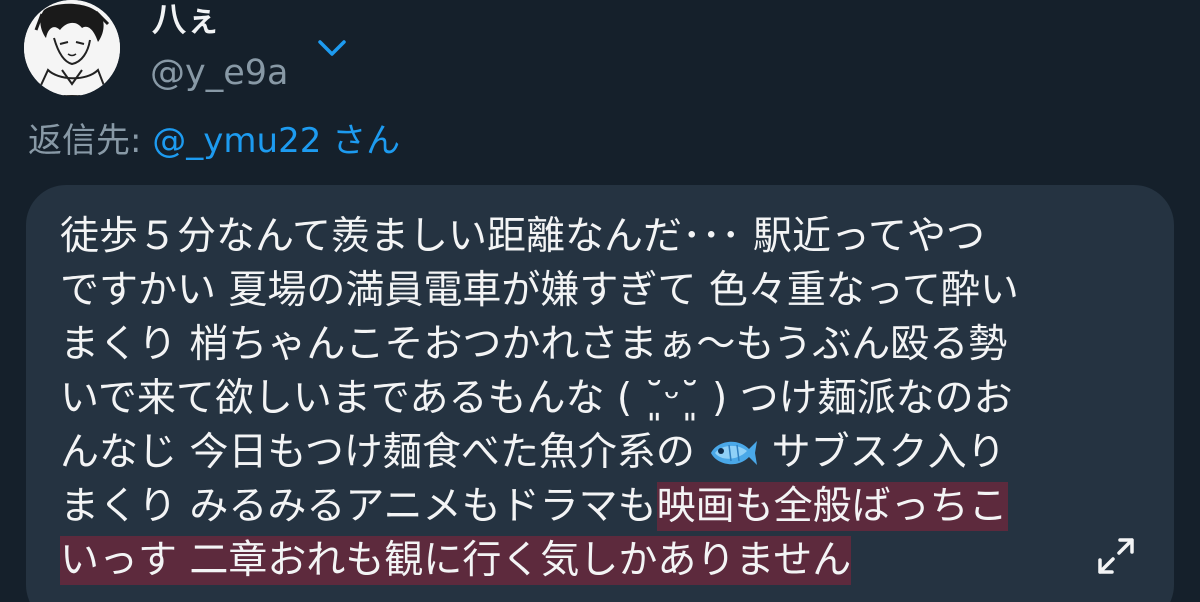  What do you see at coordinates (236, 141) in the screenshot?
I see `reply-mention: @_ymu22` at bounding box center [236, 141].